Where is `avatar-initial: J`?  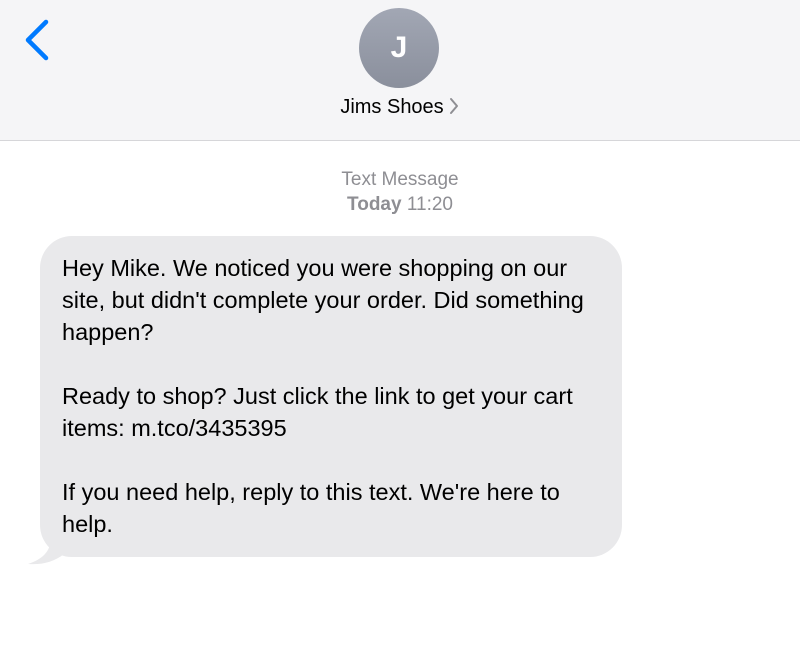
avatar-initial: J is located at coordinates (399, 47).